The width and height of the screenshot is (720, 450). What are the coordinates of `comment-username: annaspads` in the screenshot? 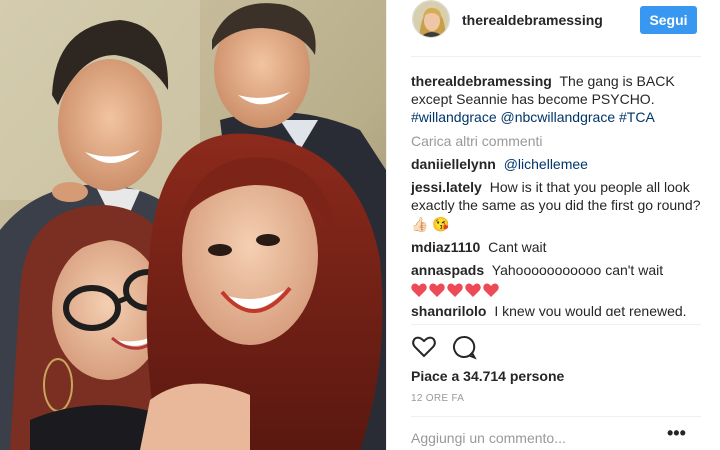 It's located at (447, 270).